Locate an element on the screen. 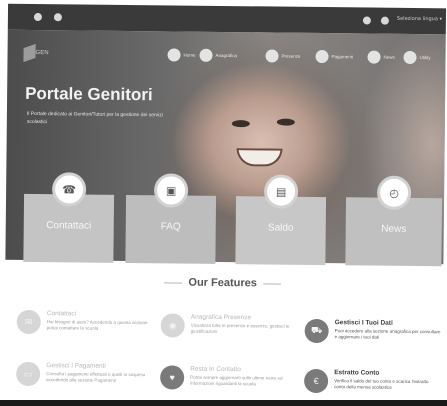  tile-saldo: ▤ Saldo is located at coordinates (281, 220).